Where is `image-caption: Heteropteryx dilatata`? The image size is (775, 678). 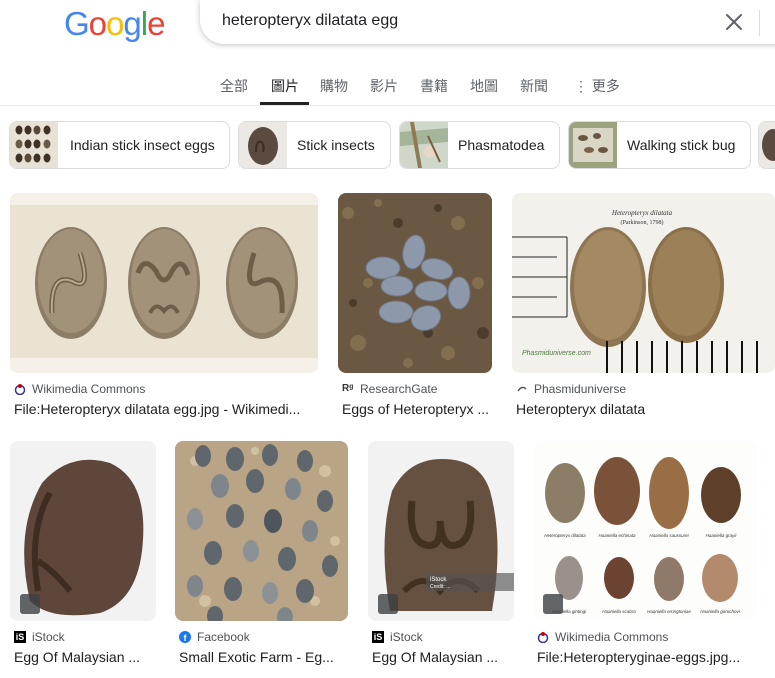 image-caption: Heteropteryx dilatata is located at coordinates (642, 213).